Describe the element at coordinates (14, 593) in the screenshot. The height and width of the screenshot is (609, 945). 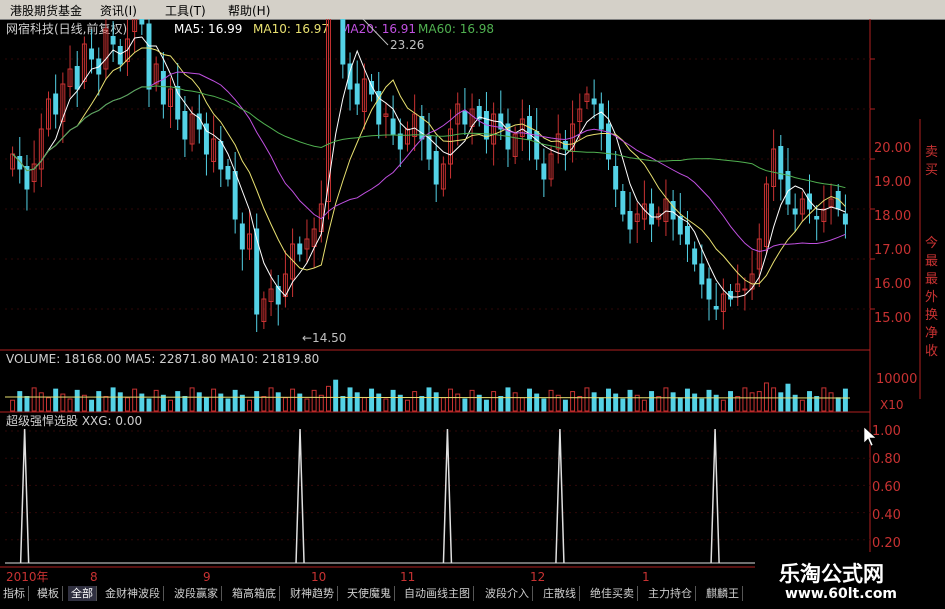
I see `tab-indicator: 指标` at that location.